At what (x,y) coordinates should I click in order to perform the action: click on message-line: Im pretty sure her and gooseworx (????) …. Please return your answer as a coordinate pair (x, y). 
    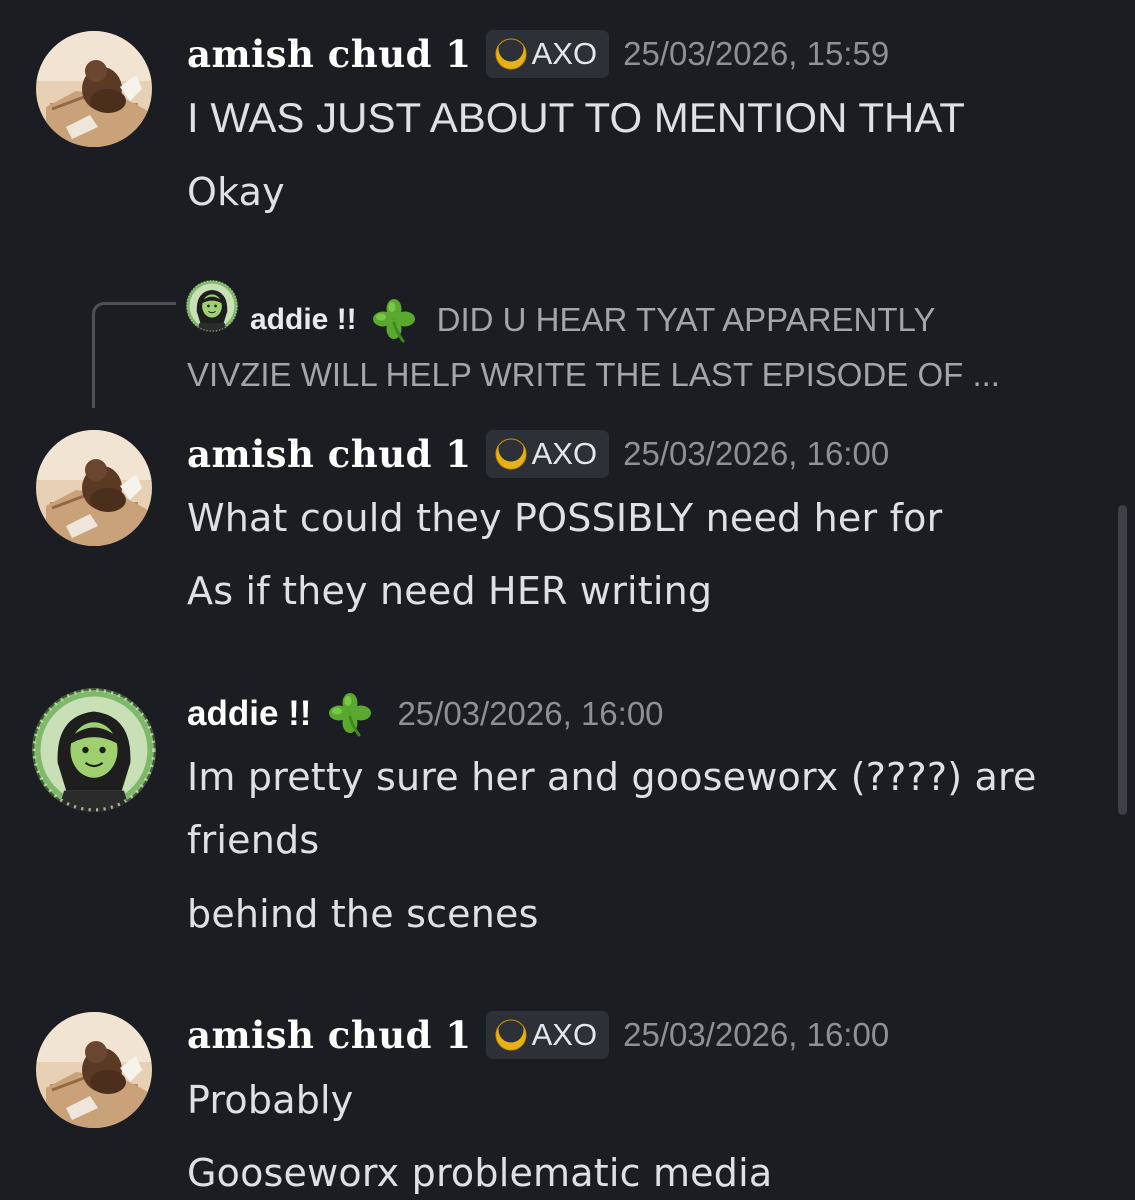
    Looking at the image, I should click on (612, 777).